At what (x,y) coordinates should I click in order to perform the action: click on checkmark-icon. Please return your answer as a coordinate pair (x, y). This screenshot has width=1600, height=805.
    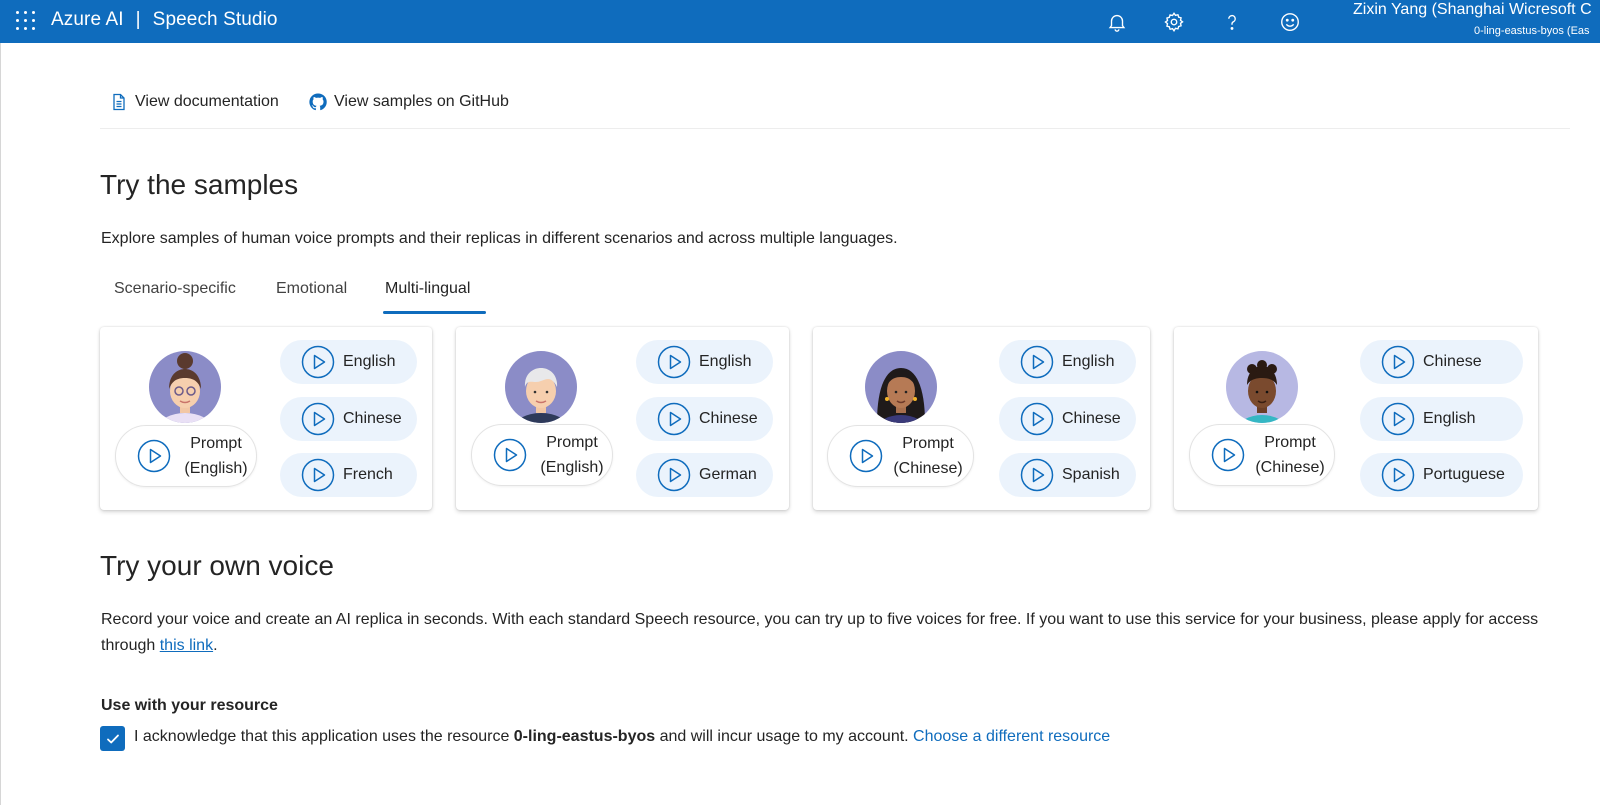
    Looking at the image, I should click on (112, 738).